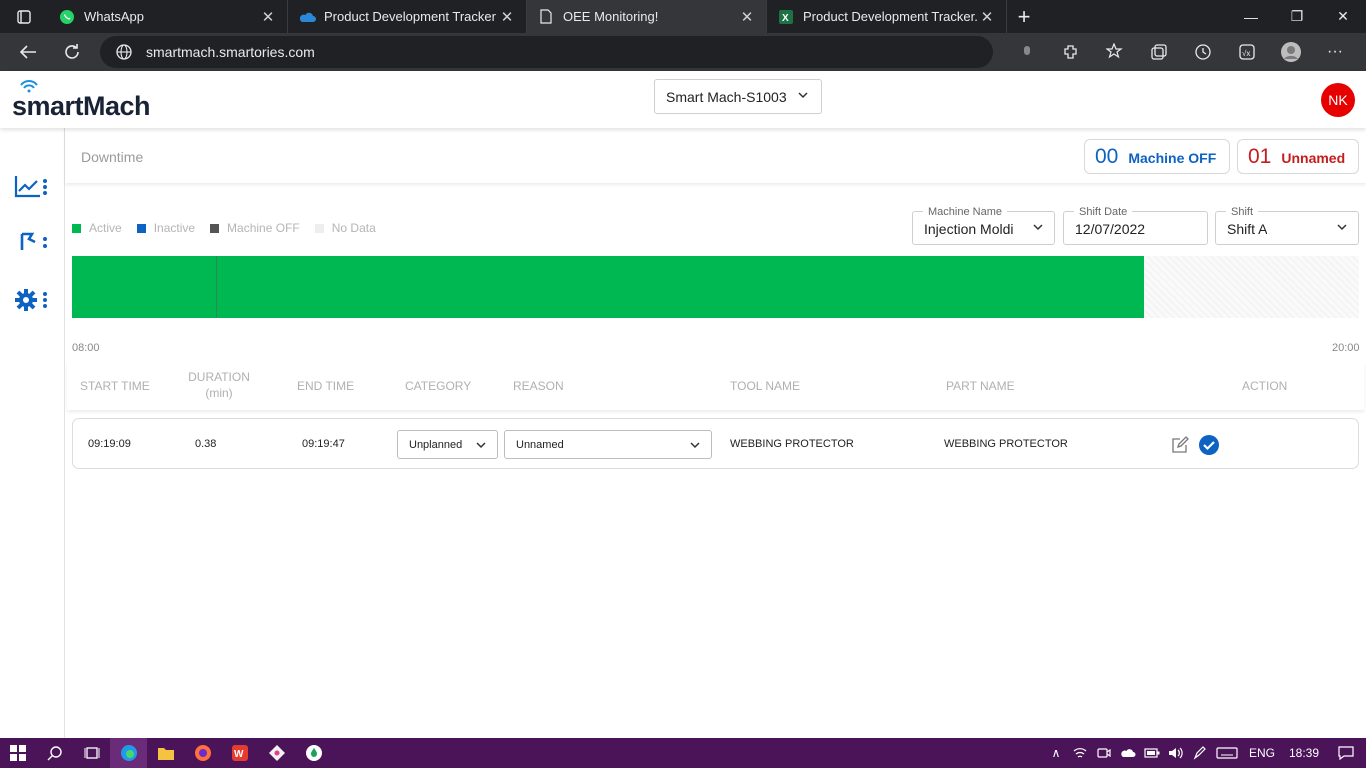 This screenshot has height=768, width=1366. Describe the element at coordinates (323, 444) in the screenshot. I see `cell-end-time: 09:19:47` at that location.